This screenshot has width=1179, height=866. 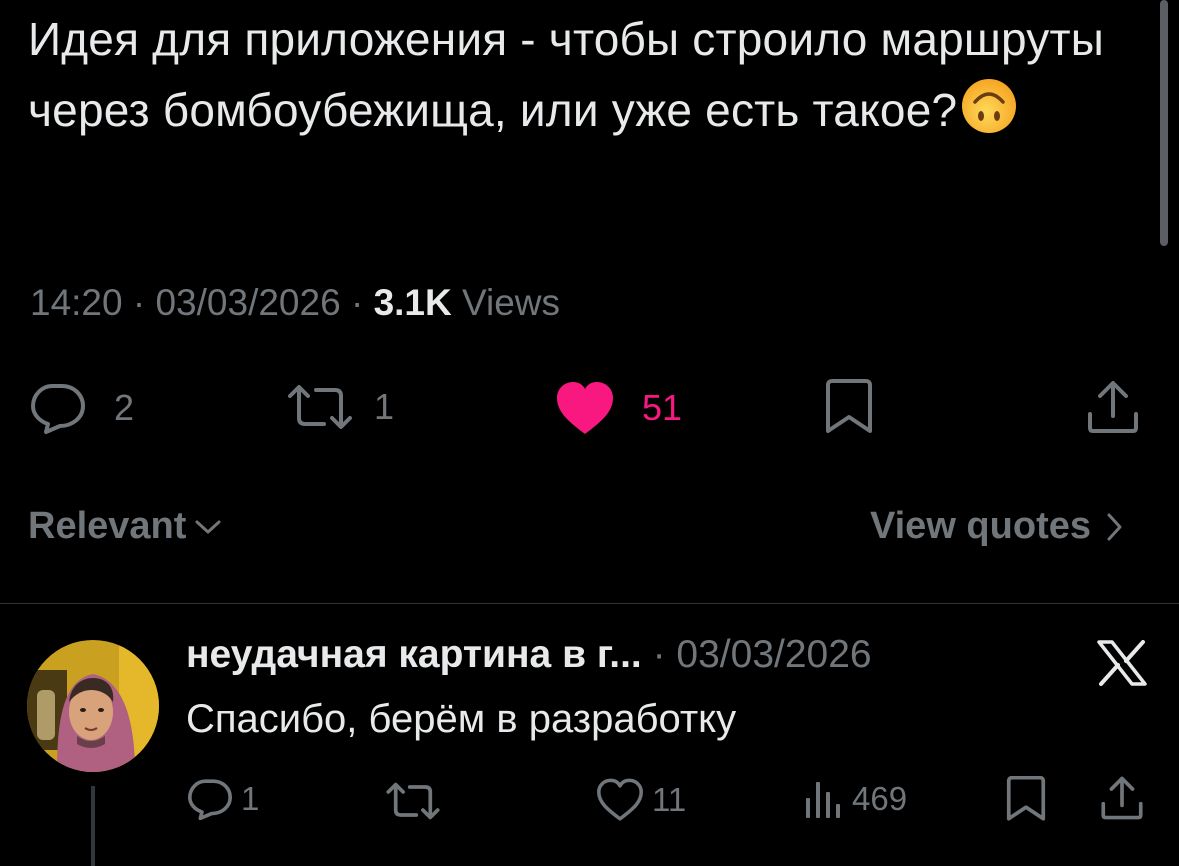 What do you see at coordinates (76, 302) in the screenshot?
I see `tweet-time: 14:20` at bounding box center [76, 302].